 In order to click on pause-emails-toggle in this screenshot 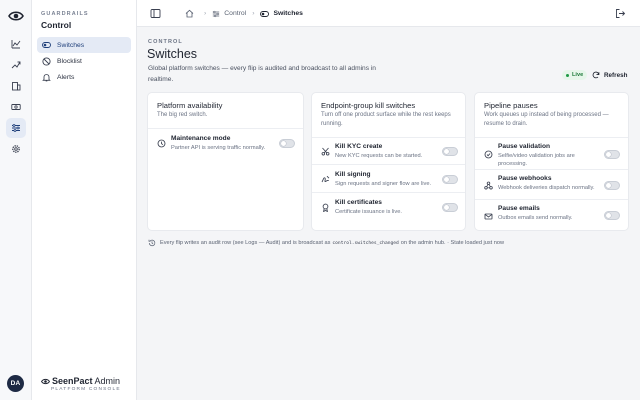, I will do `click(612, 215)`.